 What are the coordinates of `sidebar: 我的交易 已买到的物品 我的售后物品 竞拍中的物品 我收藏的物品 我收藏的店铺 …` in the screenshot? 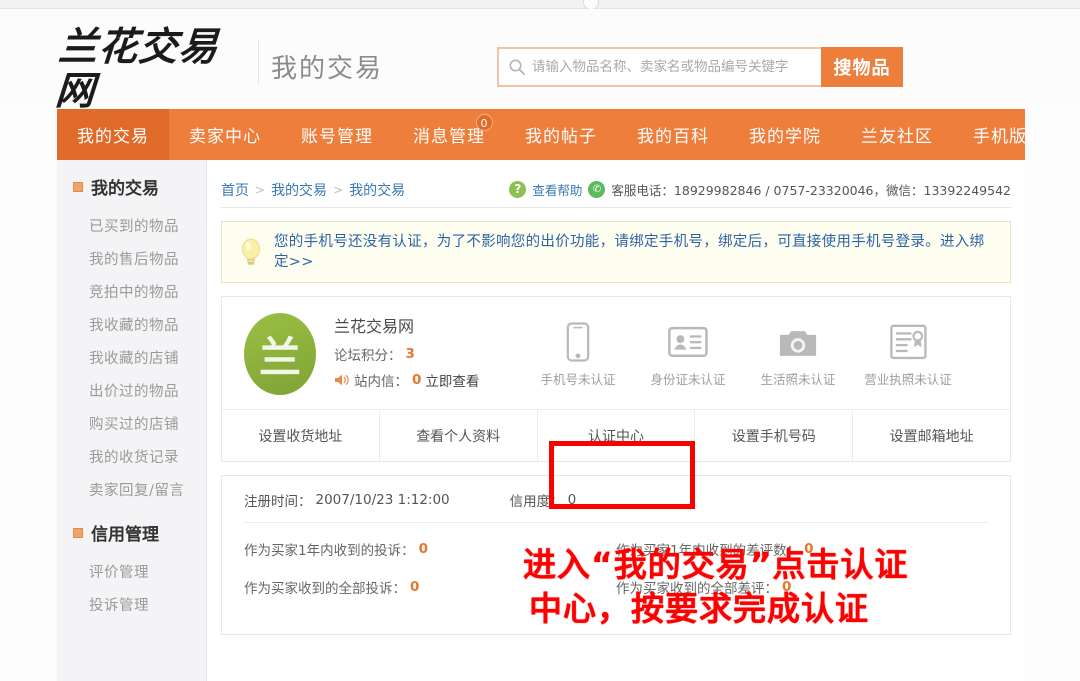 It's located at (132, 420).